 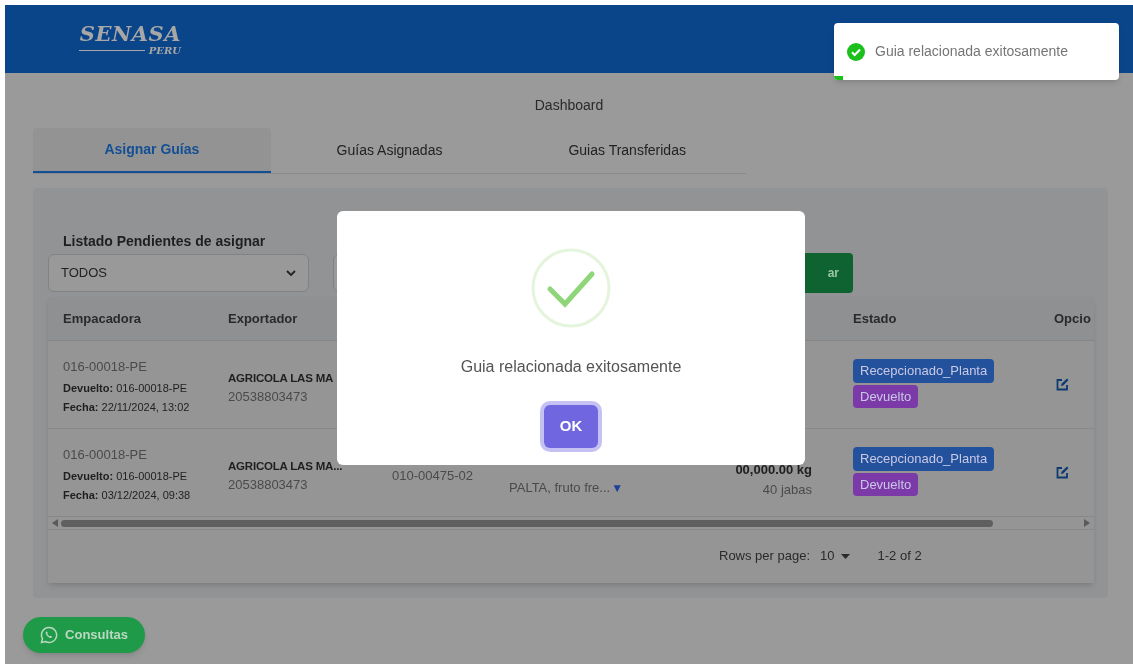 I want to click on scroll-right-icon, so click(x=1087, y=523).